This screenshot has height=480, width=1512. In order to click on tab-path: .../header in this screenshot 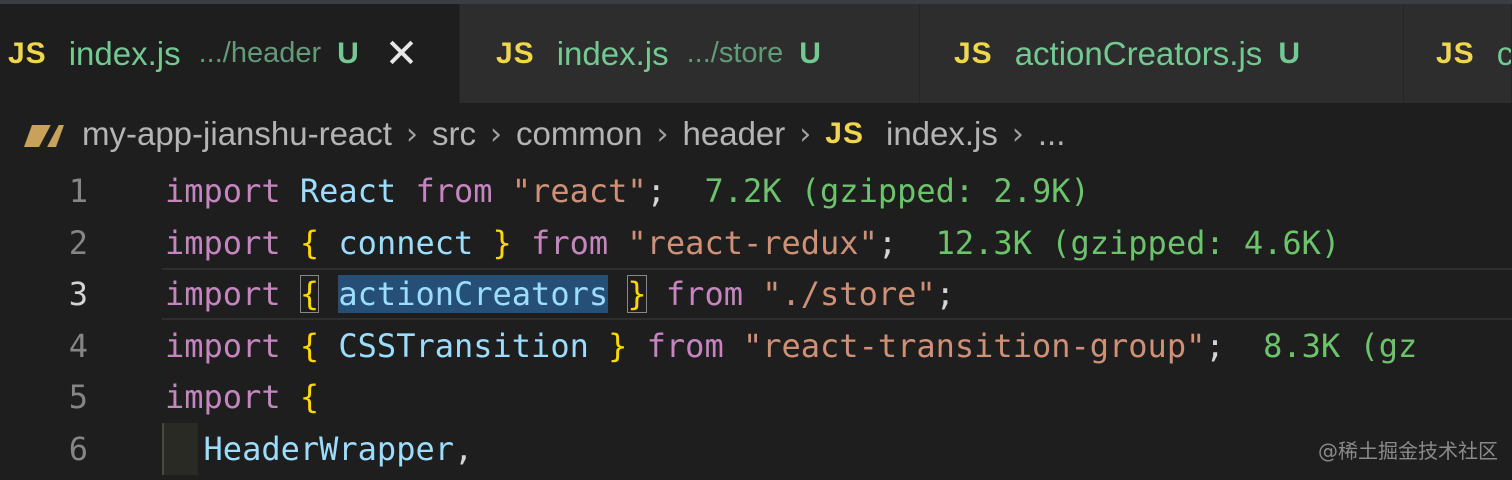, I will do `click(260, 53)`.